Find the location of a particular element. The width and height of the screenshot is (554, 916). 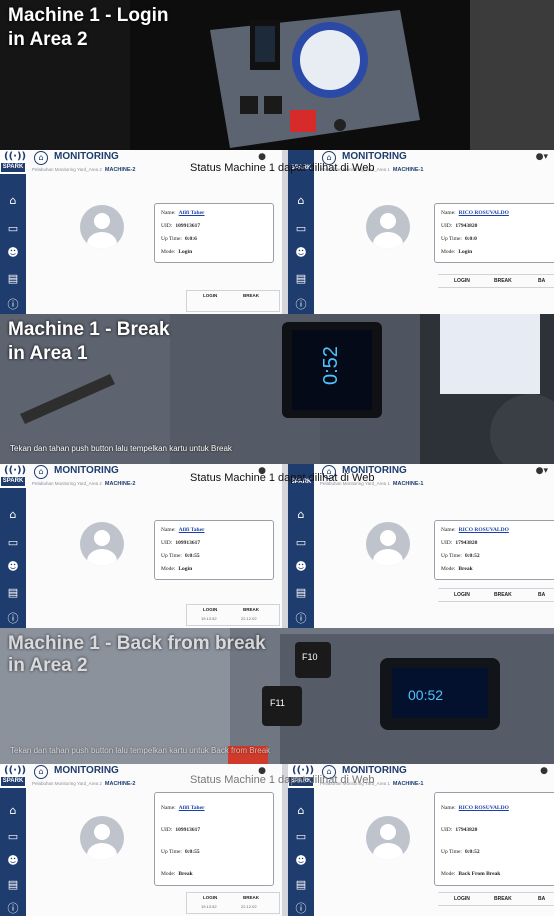

photo-subtitle: in Area 2 is located at coordinates (48, 665).